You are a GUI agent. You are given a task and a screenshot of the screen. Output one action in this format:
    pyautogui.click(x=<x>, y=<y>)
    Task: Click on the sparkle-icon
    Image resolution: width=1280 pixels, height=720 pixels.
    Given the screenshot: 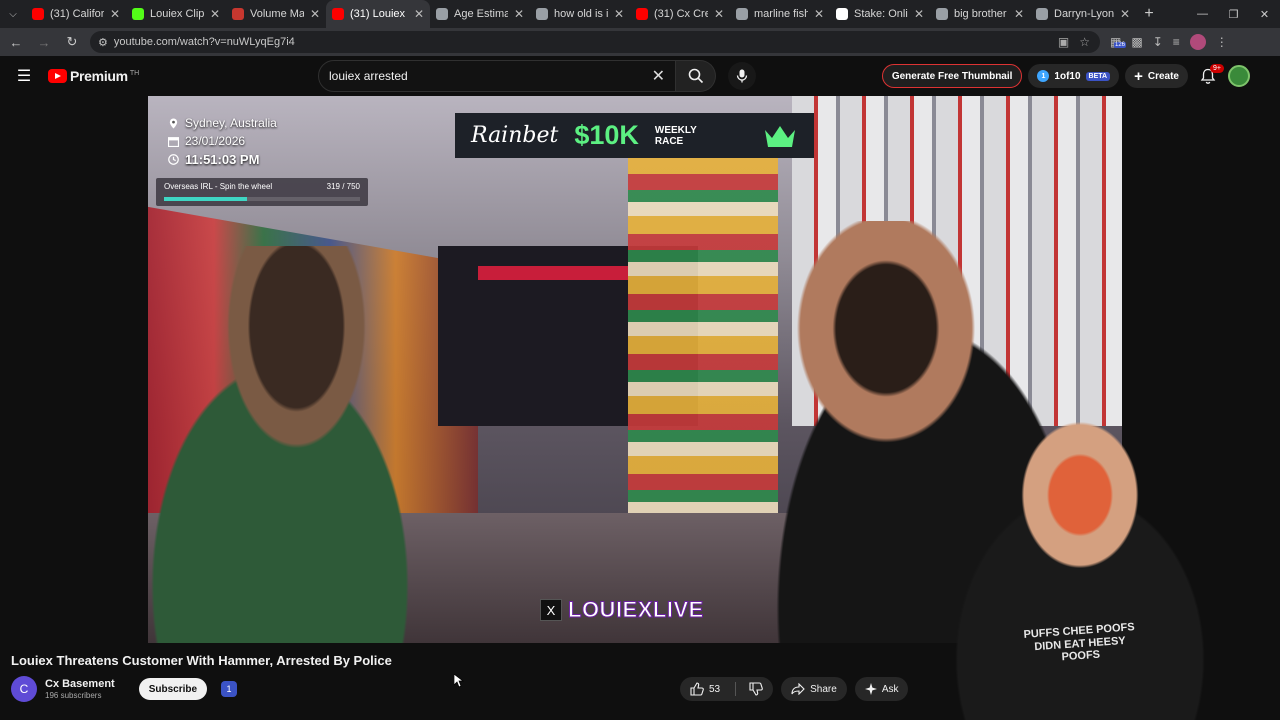 What is the action you would take?
    pyautogui.click(x=870, y=689)
    